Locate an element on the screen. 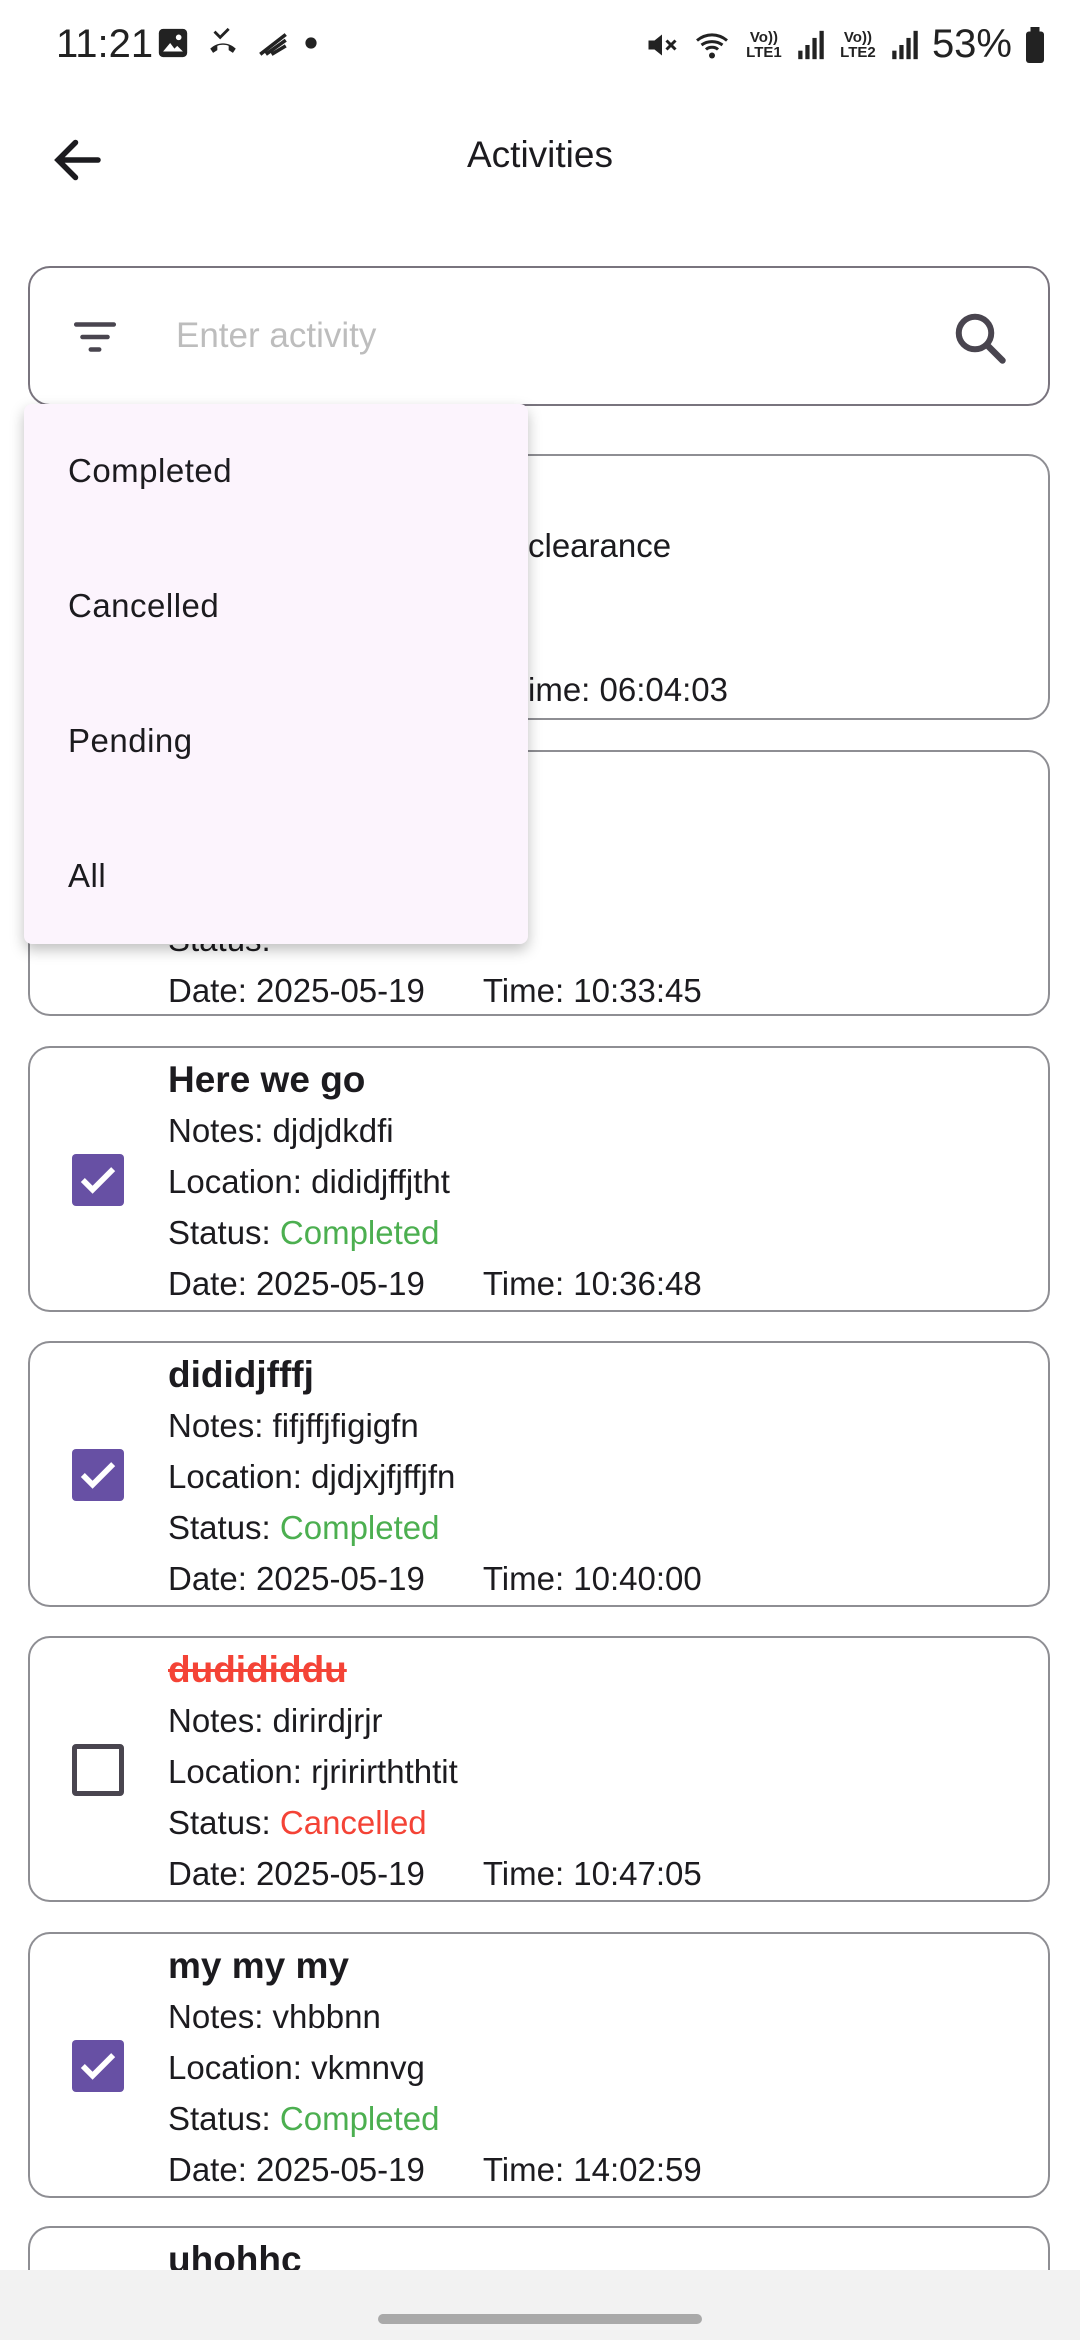 The height and width of the screenshot is (2340, 1080). filter-button is located at coordinates (95, 337).